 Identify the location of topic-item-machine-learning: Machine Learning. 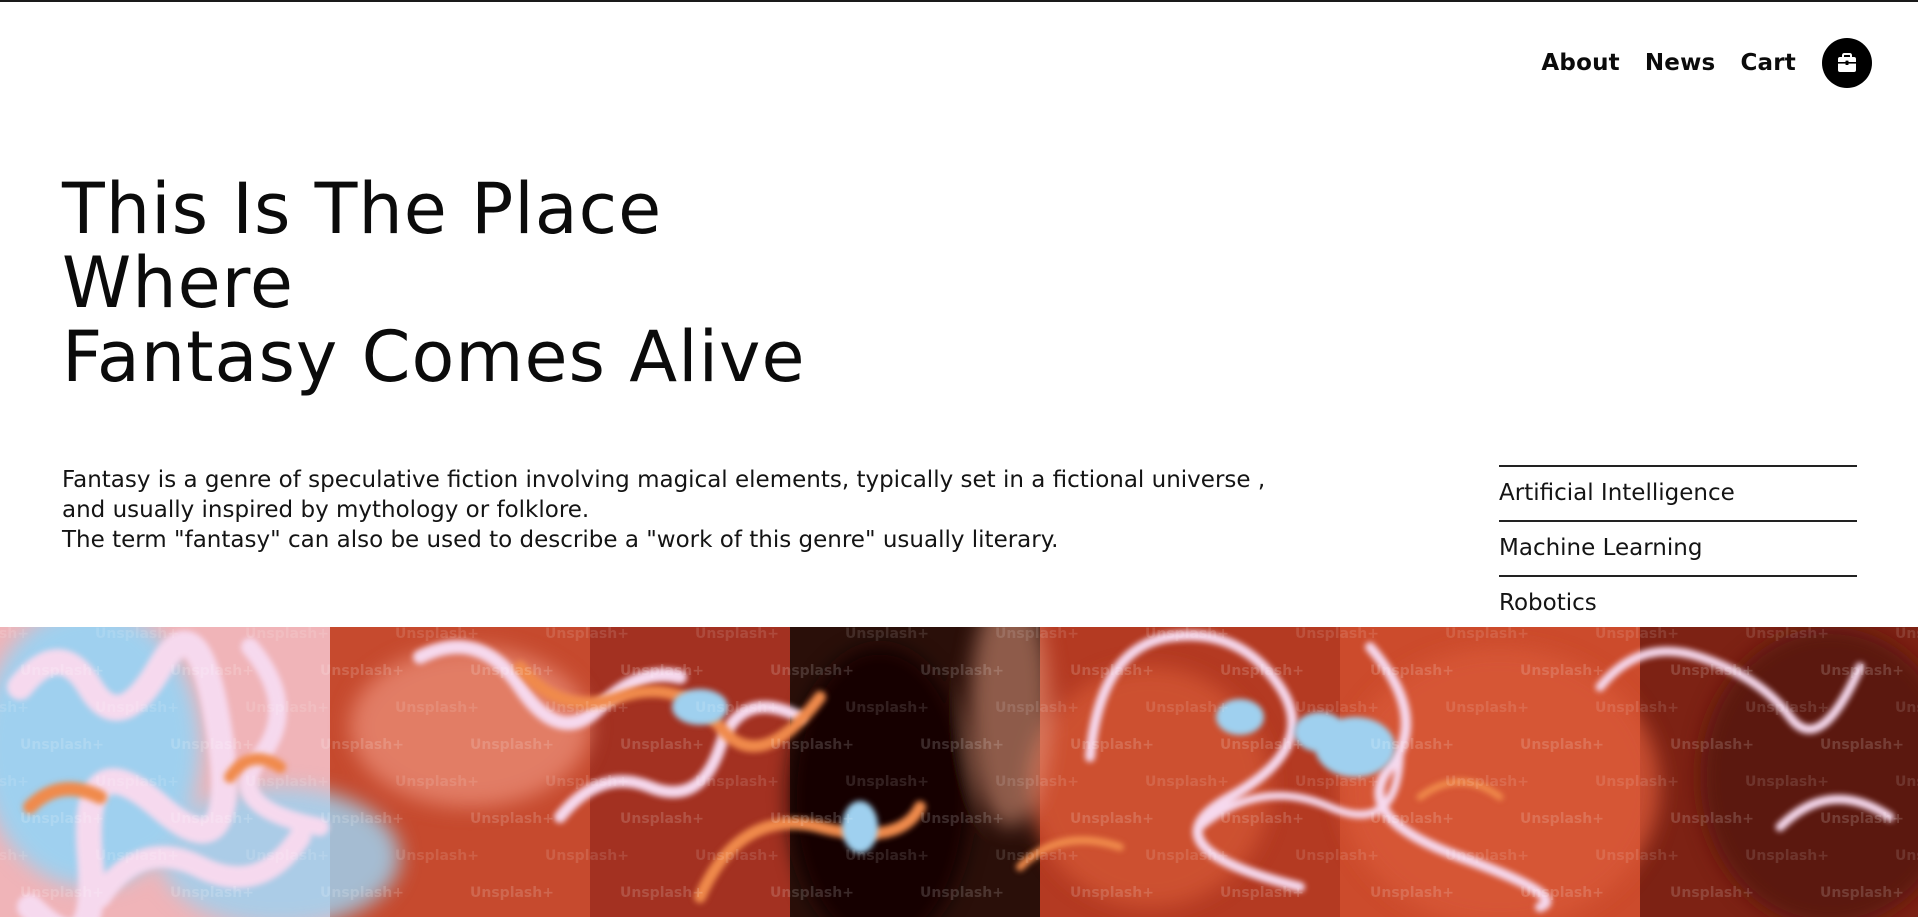
(1678, 549).